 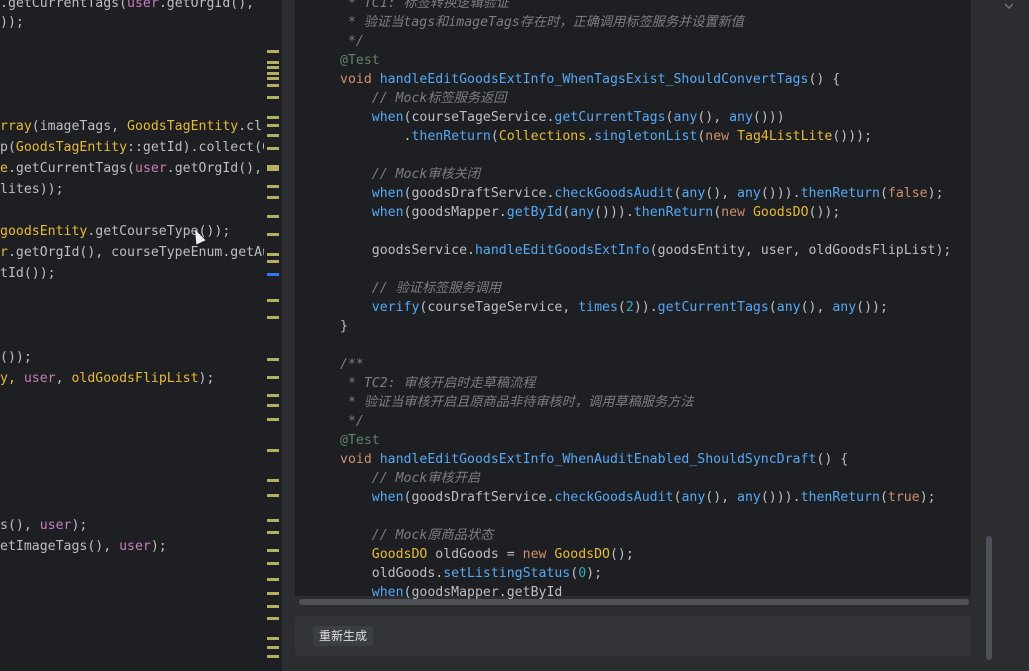 I want to click on code-token: @Test, so click(x=360, y=60).